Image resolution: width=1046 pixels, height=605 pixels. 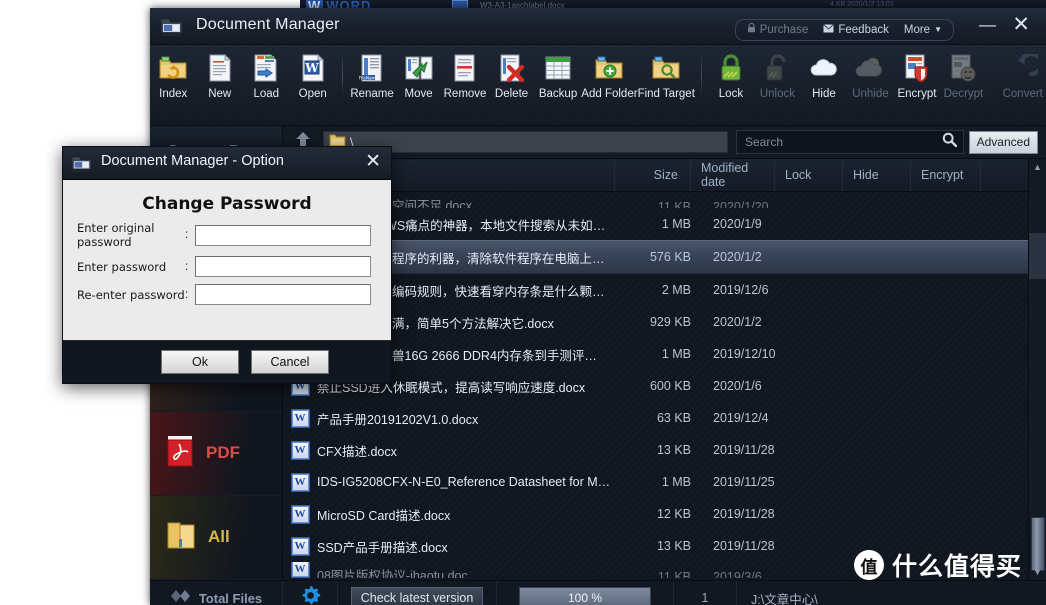 What do you see at coordinates (418, 75) in the screenshot?
I see `toolbar-button-move: Move` at bounding box center [418, 75].